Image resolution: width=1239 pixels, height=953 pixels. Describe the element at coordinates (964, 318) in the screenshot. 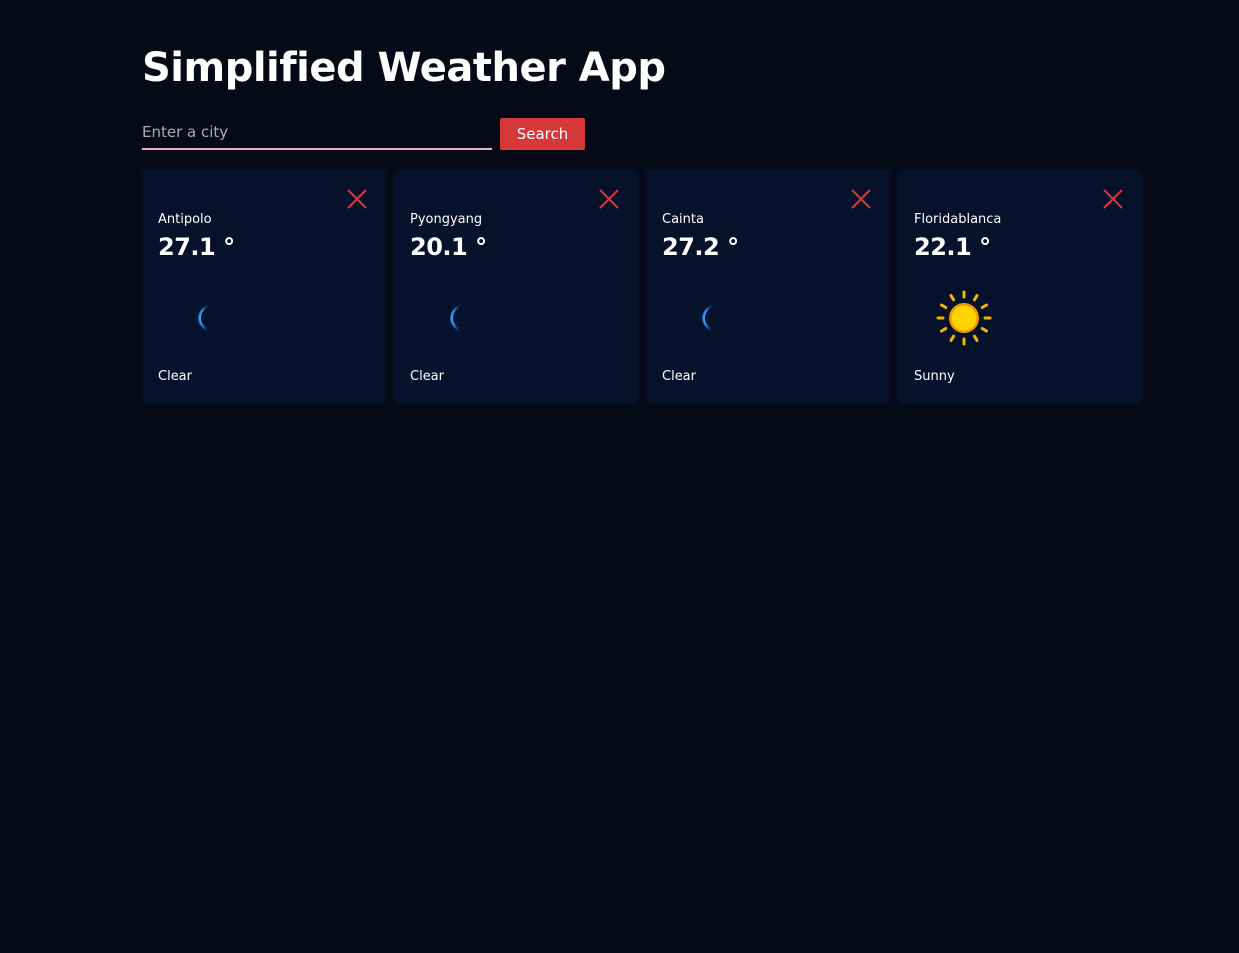

I see `sun-icon` at that location.